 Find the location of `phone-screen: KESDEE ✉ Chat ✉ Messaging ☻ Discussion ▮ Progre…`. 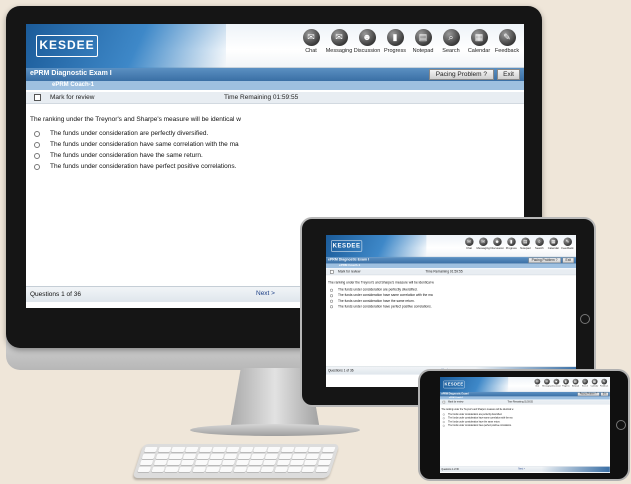

phone-screen: KESDEE ✉ Chat ✉ Messaging ☻ Discussion ▮ Progre… is located at coordinates (525, 425).